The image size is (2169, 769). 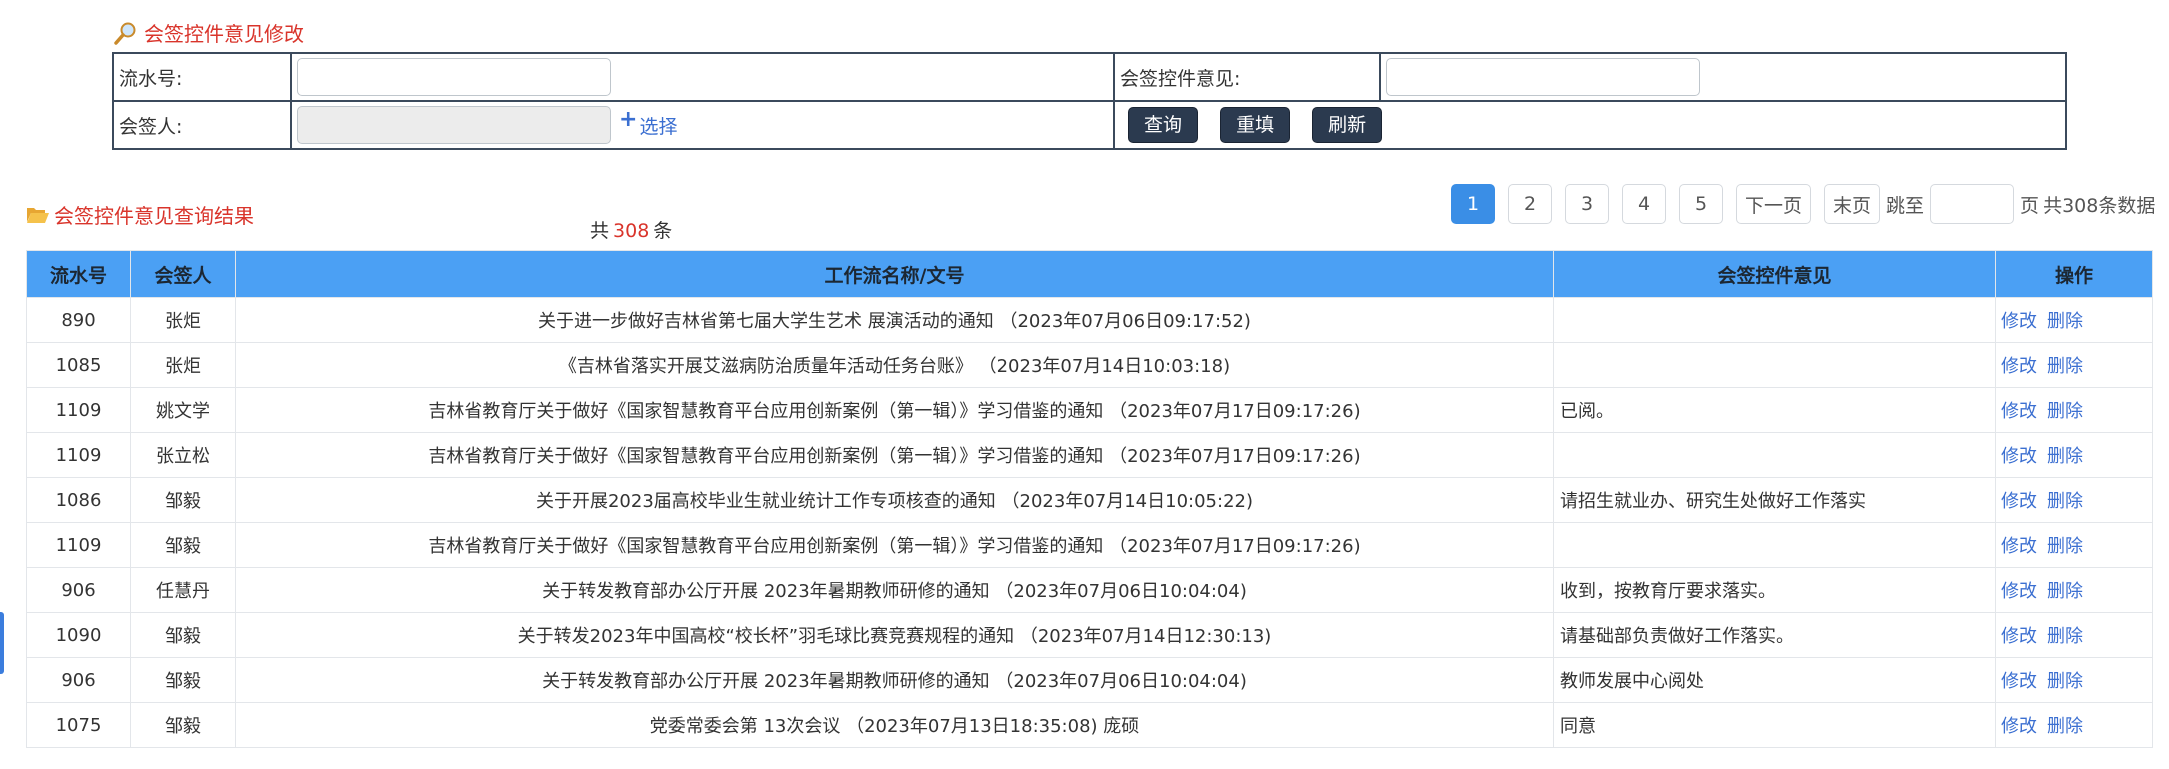 What do you see at coordinates (1163, 125) in the screenshot?
I see `query-button: 查询` at bounding box center [1163, 125].